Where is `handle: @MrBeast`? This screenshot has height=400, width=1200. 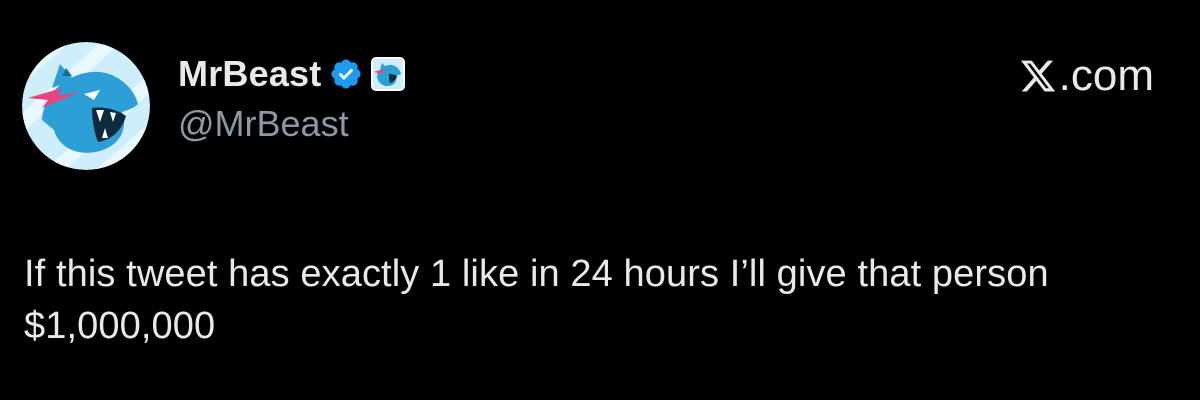
handle: @MrBeast is located at coordinates (263, 124).